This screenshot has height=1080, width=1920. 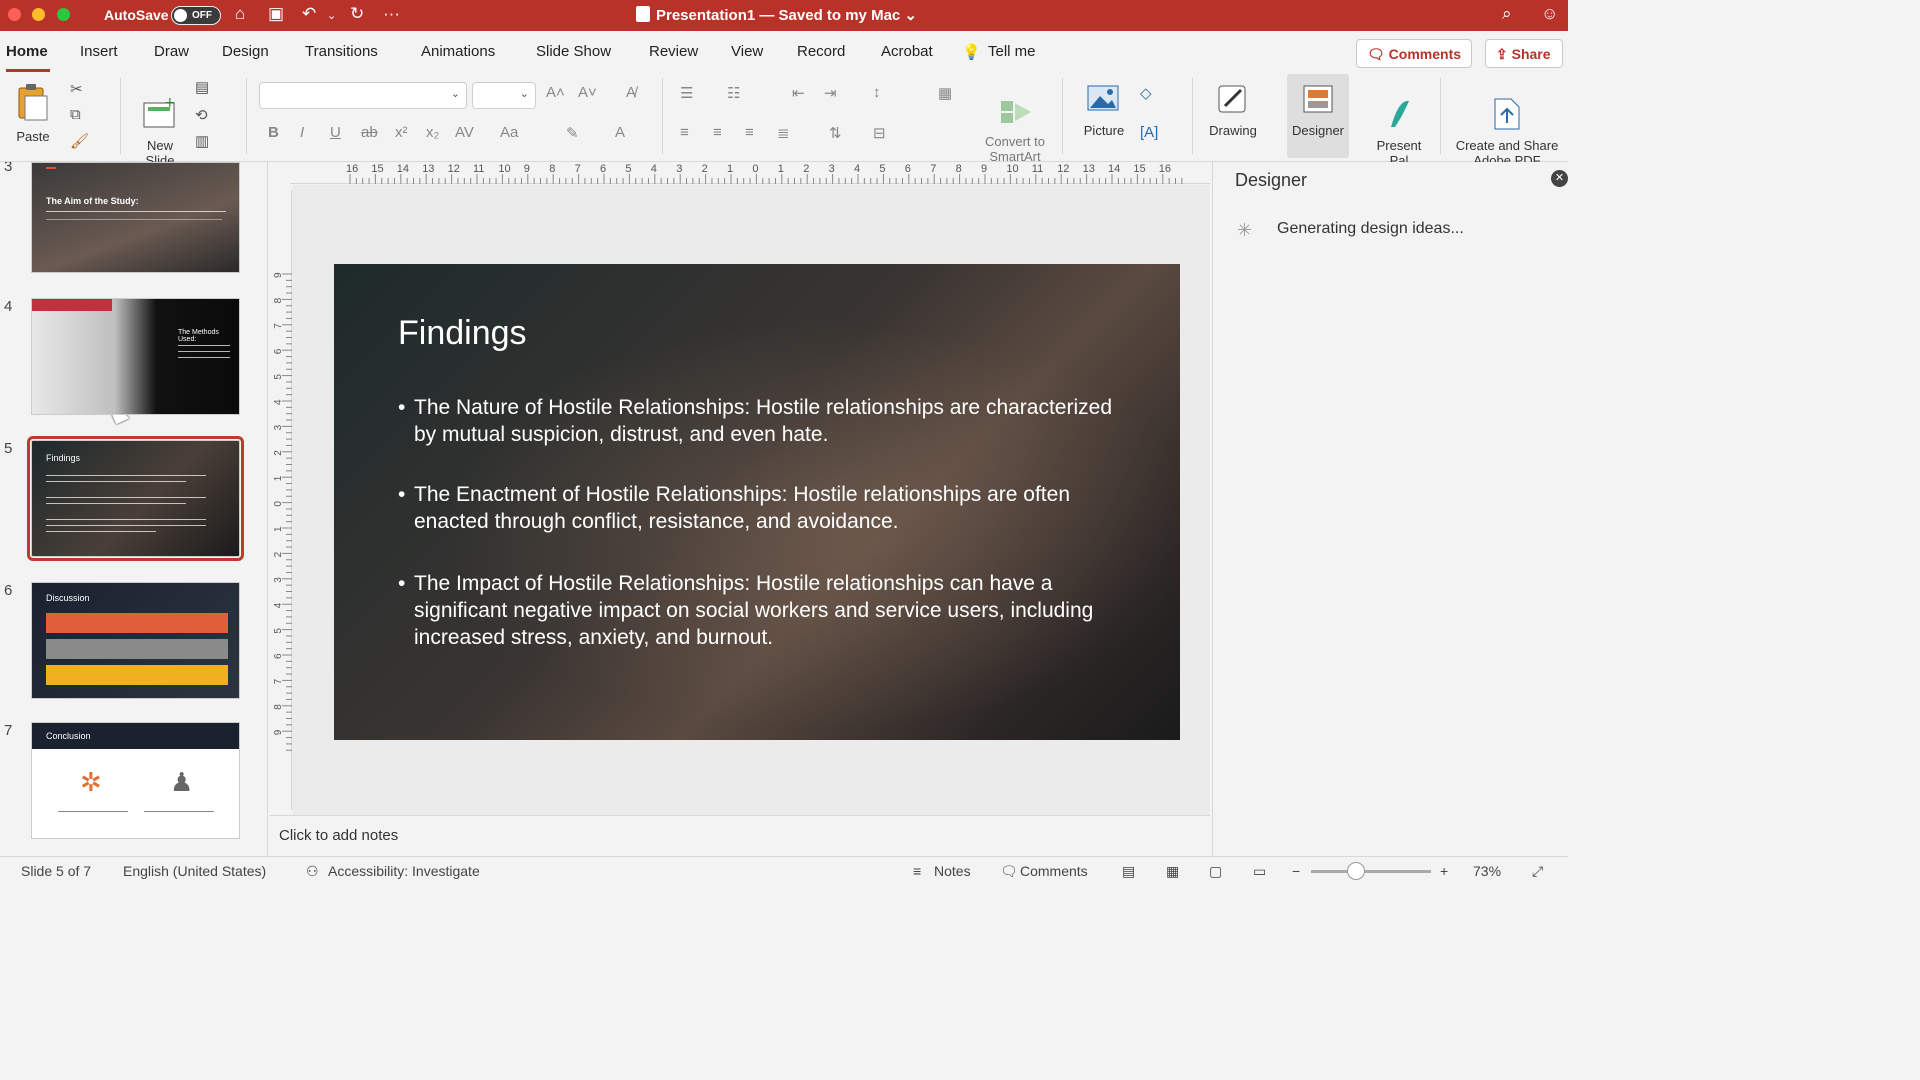 I want to click on align-center-icon: ≡, so click(x=717, y=132).